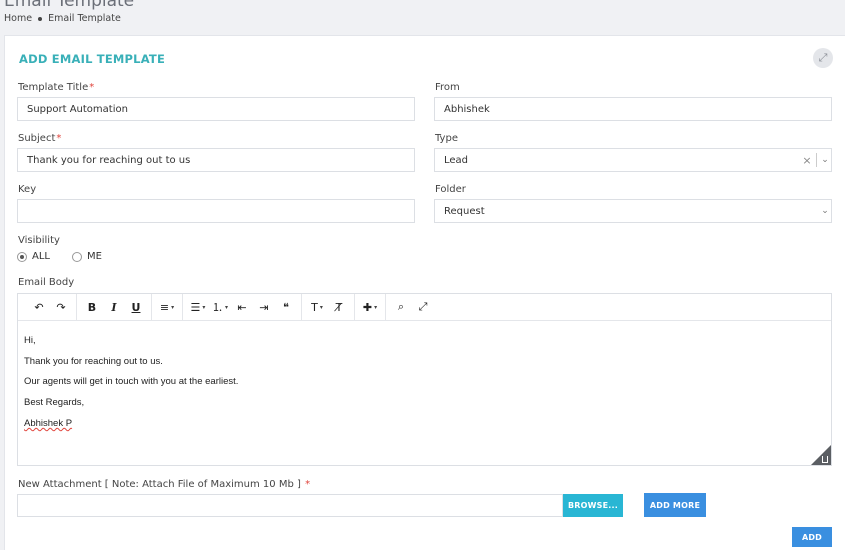 The width and height of the screenshot is (845, 550). I want to click on key-input, so click(216, 211).